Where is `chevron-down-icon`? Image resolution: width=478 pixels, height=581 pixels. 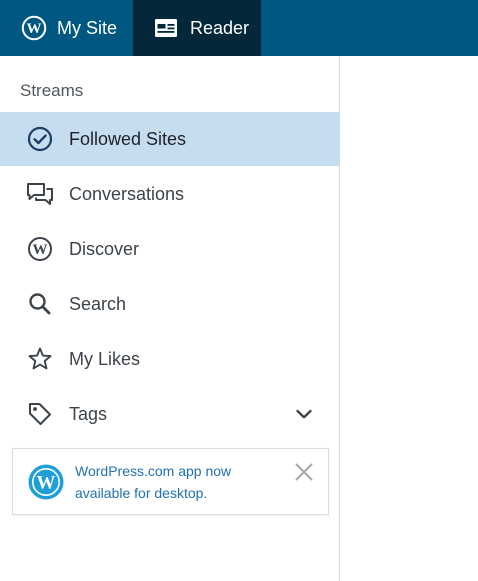
chevron-down-icon is located at coordinates (304, 414).